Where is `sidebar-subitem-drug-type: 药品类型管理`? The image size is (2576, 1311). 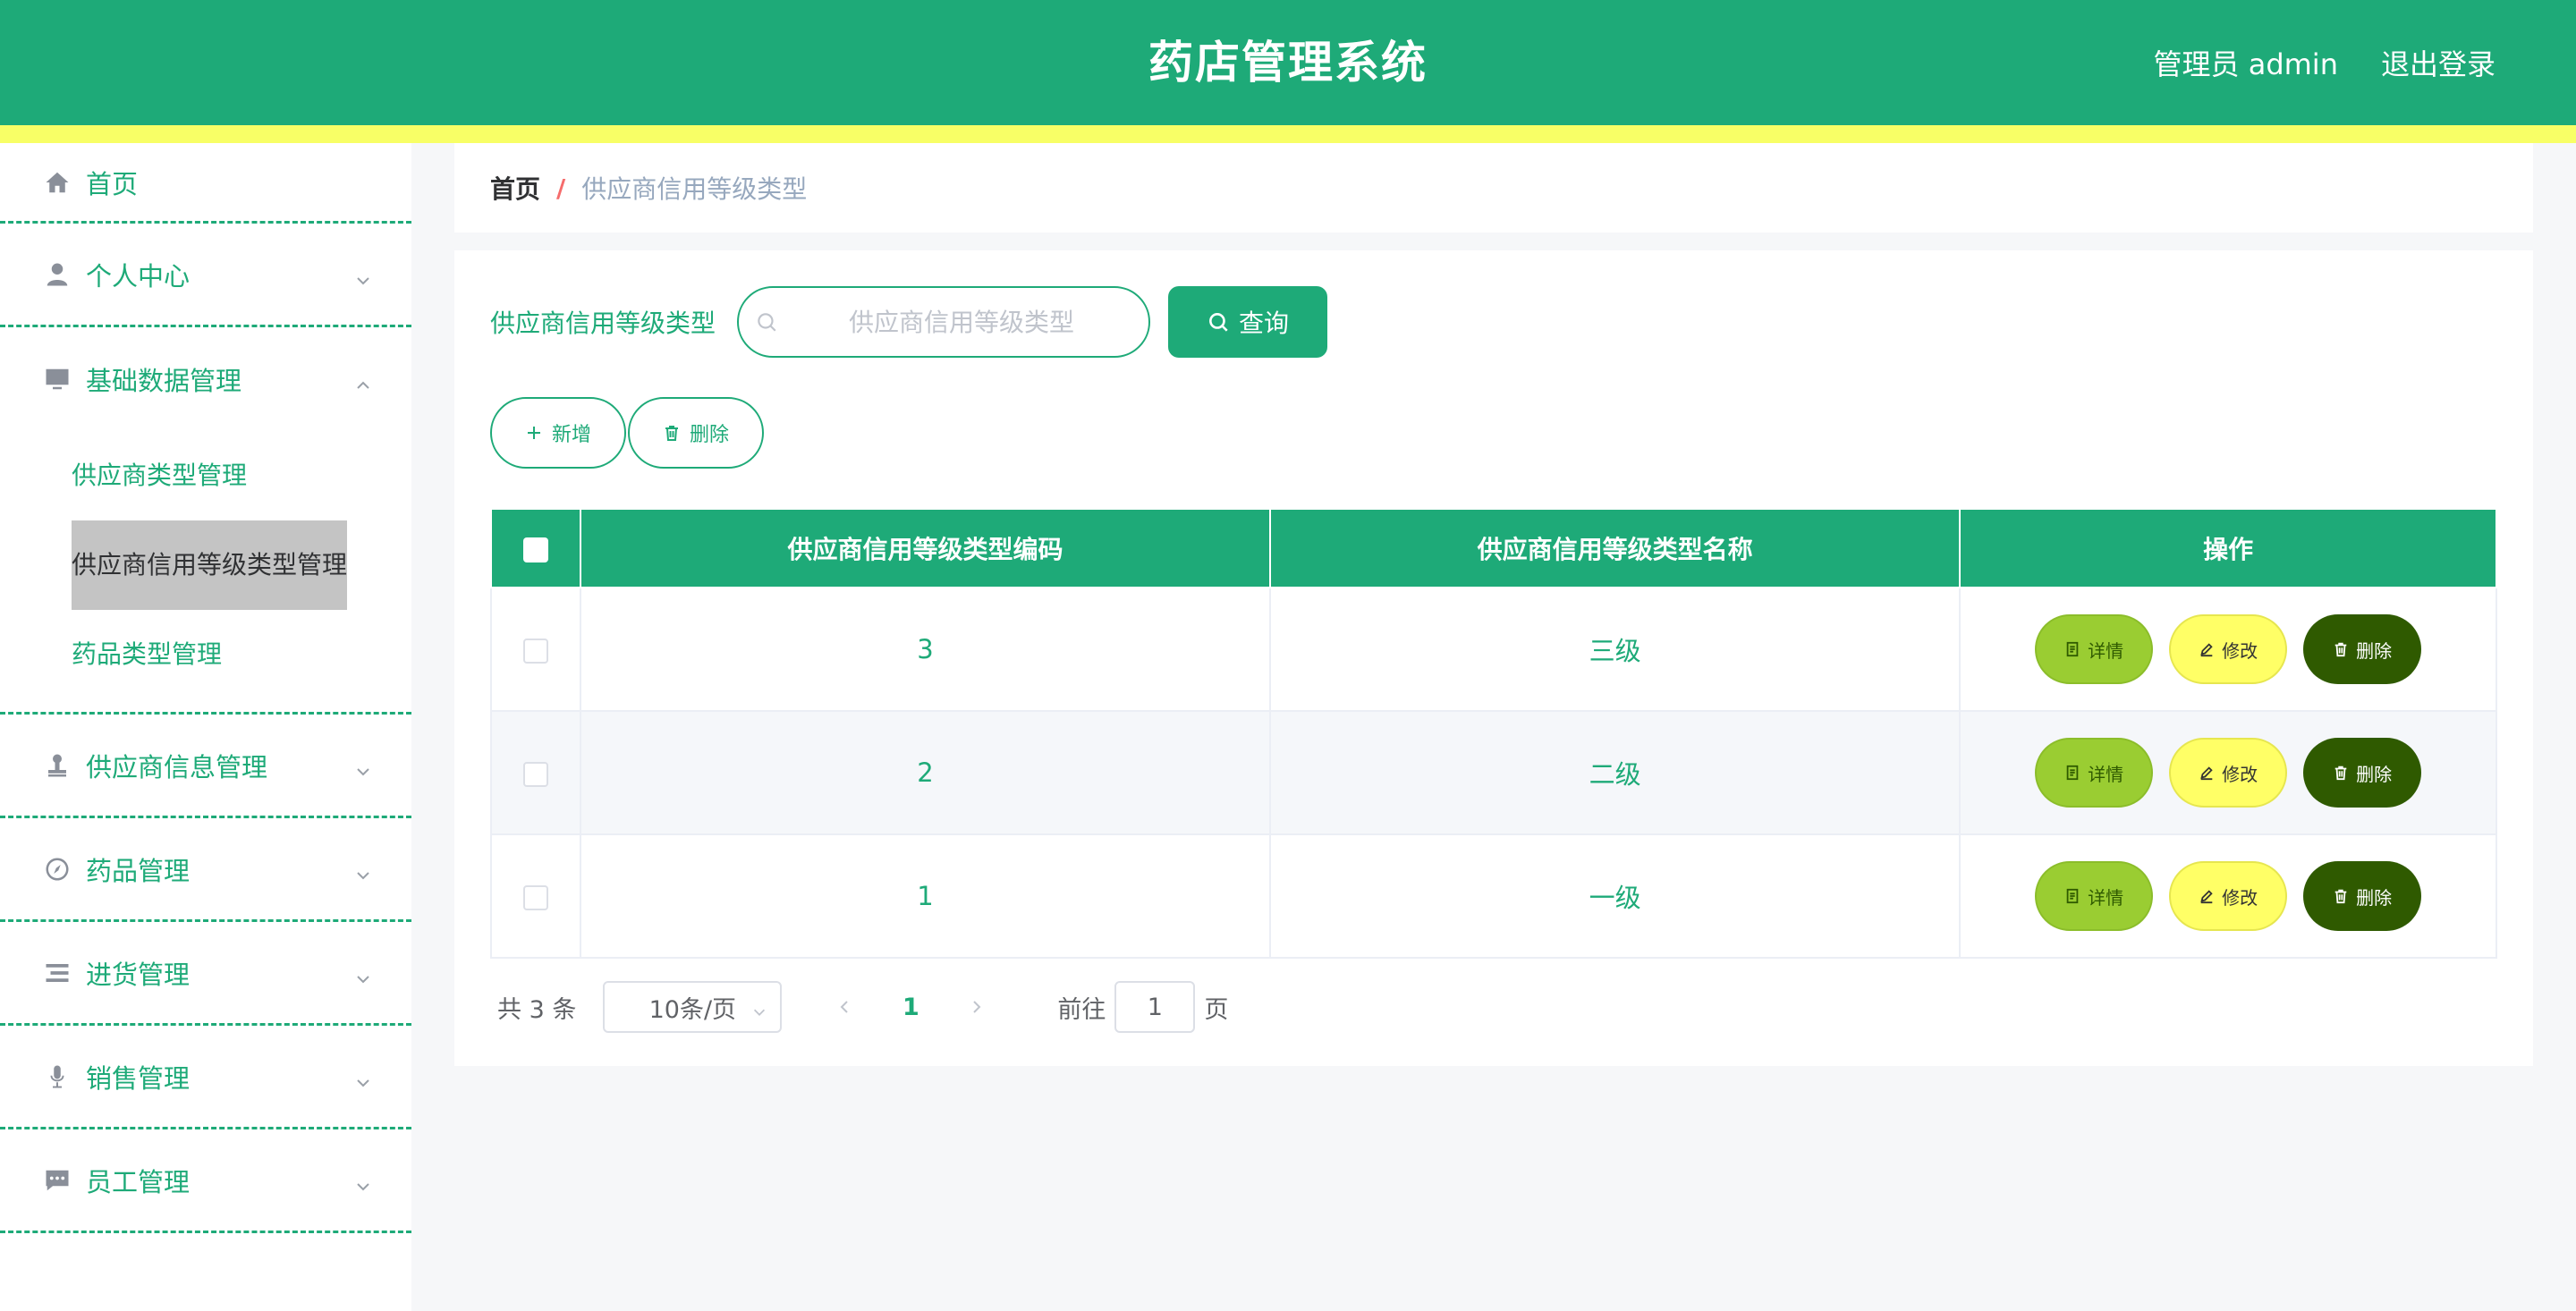 sidebar-subitem-drug-type: 药品类型管理 is located at coordinates (205, 654).